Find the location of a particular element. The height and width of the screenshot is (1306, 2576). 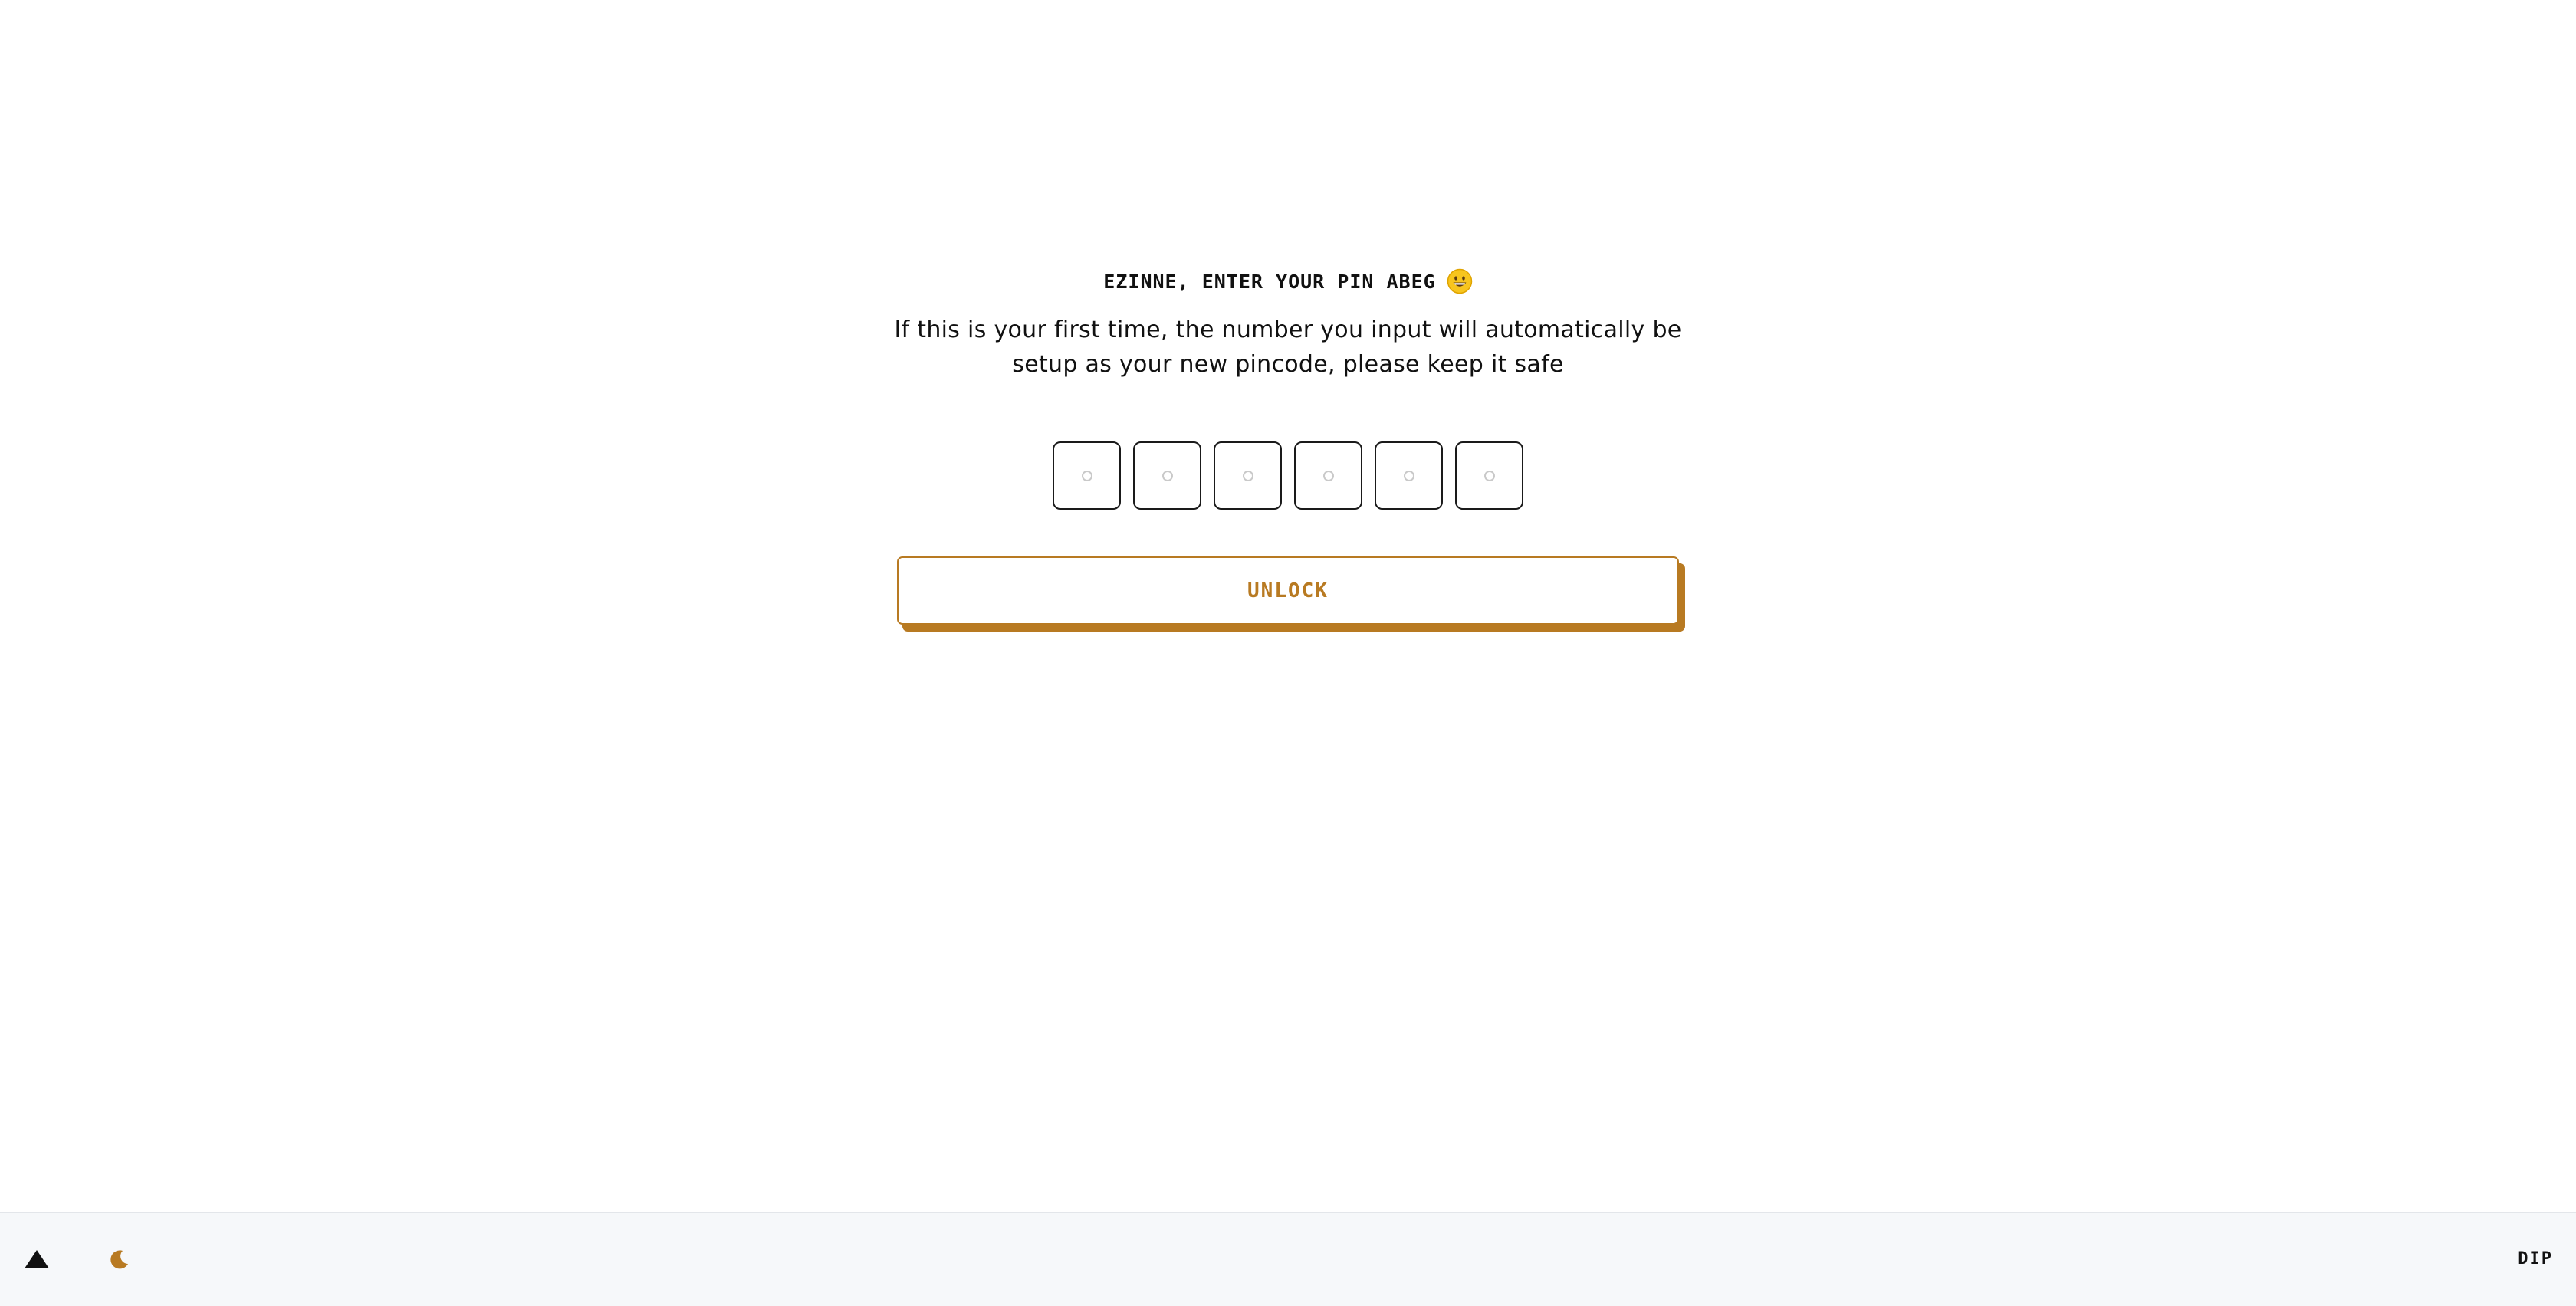

page-title: EZINNE, ENTER YOUR PIN ABEG is located at coordinates (1288, 281).